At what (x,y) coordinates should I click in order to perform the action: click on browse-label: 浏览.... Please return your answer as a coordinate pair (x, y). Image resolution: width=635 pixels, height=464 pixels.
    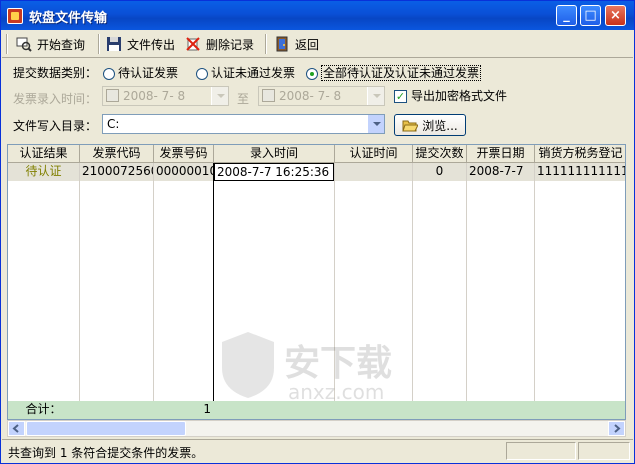
    Looking at the image, I should click on (440, 125).